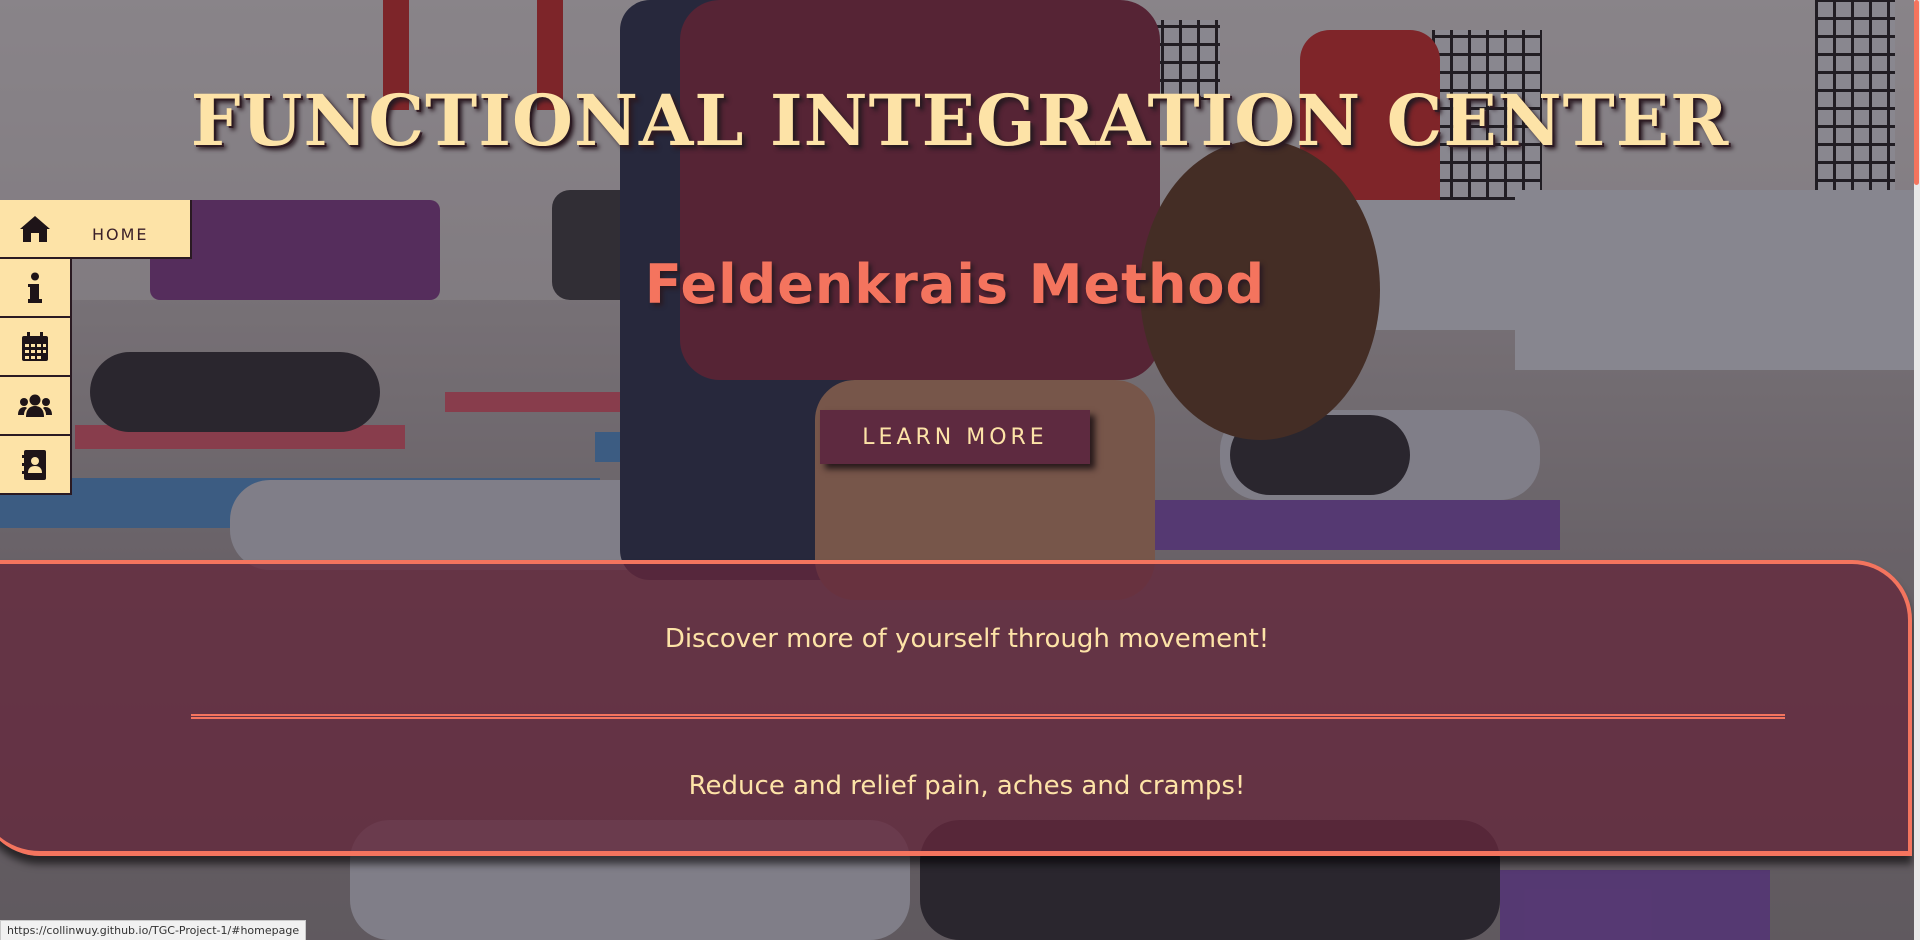 The width and height of the screenshot is (1920, 940). I want to click on calendar-icon, so click(35, 346).